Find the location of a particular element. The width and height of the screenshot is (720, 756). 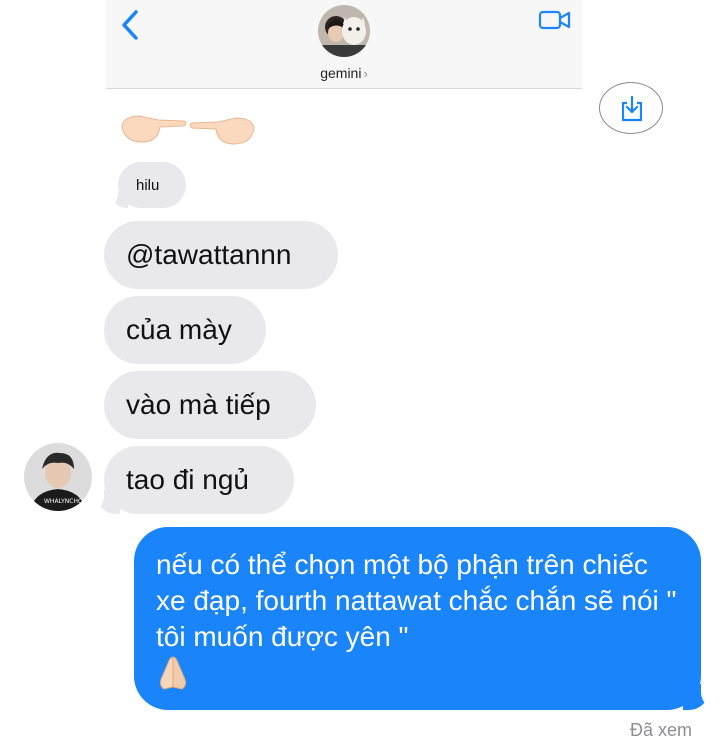

back-button is located at coordinates (131, 25).